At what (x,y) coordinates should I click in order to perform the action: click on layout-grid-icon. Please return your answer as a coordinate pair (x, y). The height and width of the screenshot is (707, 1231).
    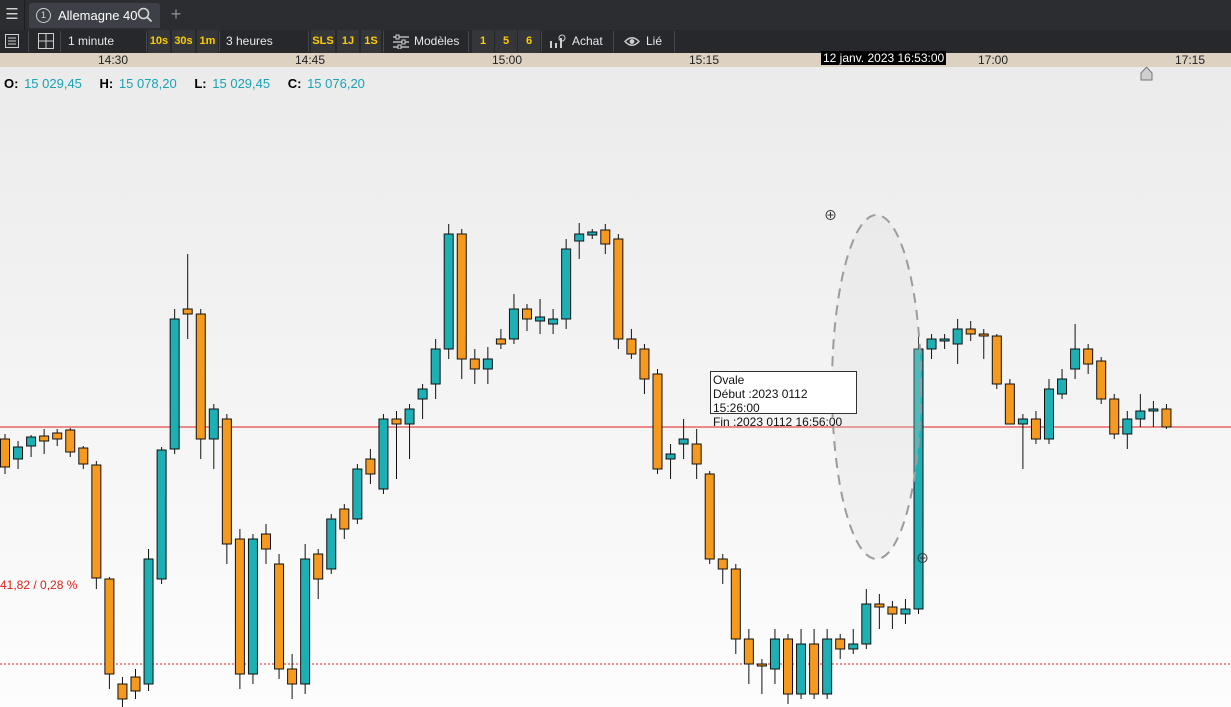
    Looking at the image, I should click on (46, 41).